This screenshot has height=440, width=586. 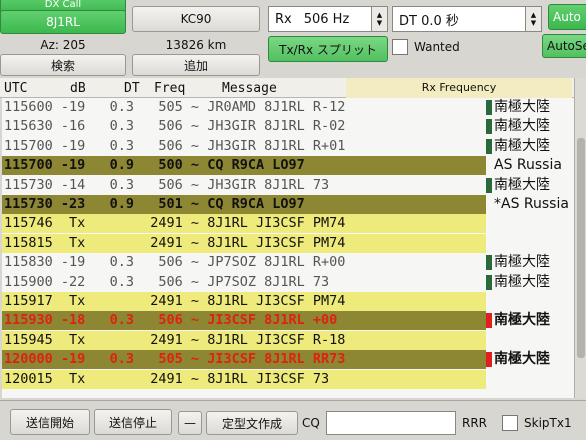 I want to click on message-table-header: UTC dB DT Freq Message Rx Frequency, so click(x=293, y=88).